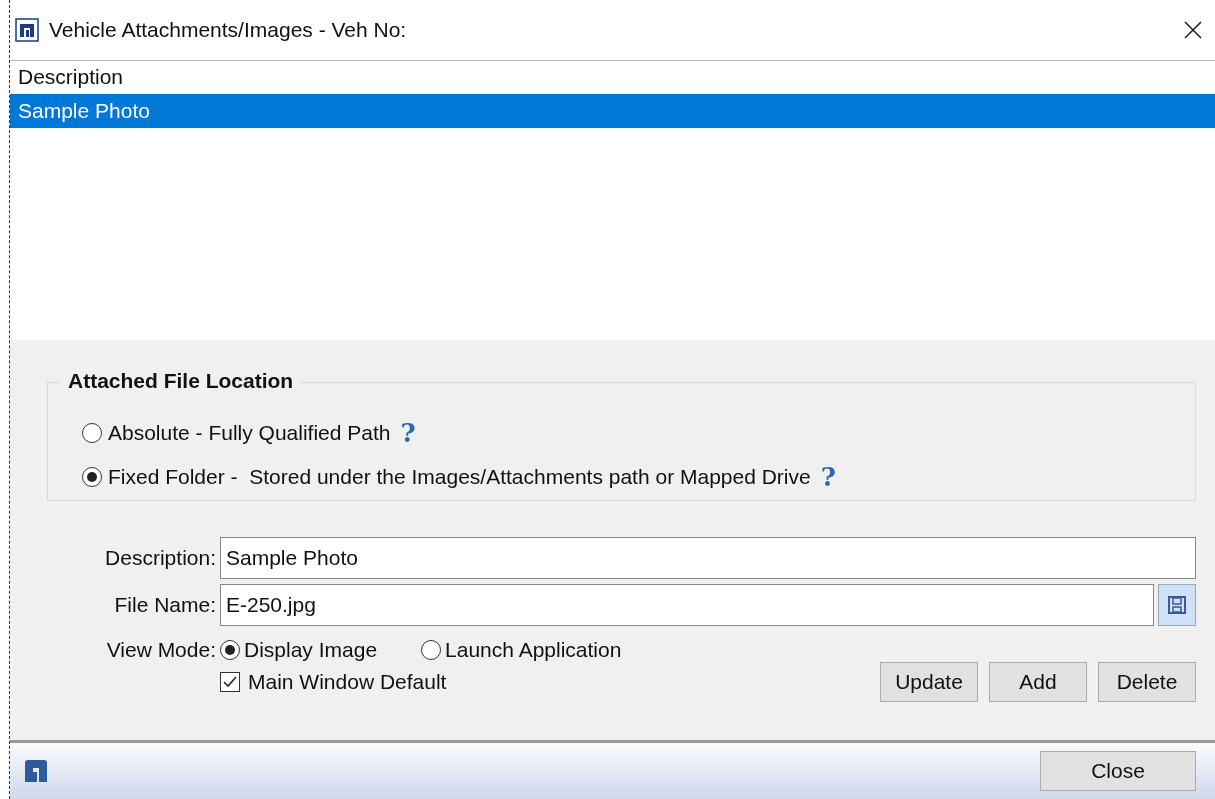 The image size is (1215, 799). Describe the element at coordinates (249, 433) in the screenshot. I see `option-label: Absolute - Fully Qualified Path` at that location.